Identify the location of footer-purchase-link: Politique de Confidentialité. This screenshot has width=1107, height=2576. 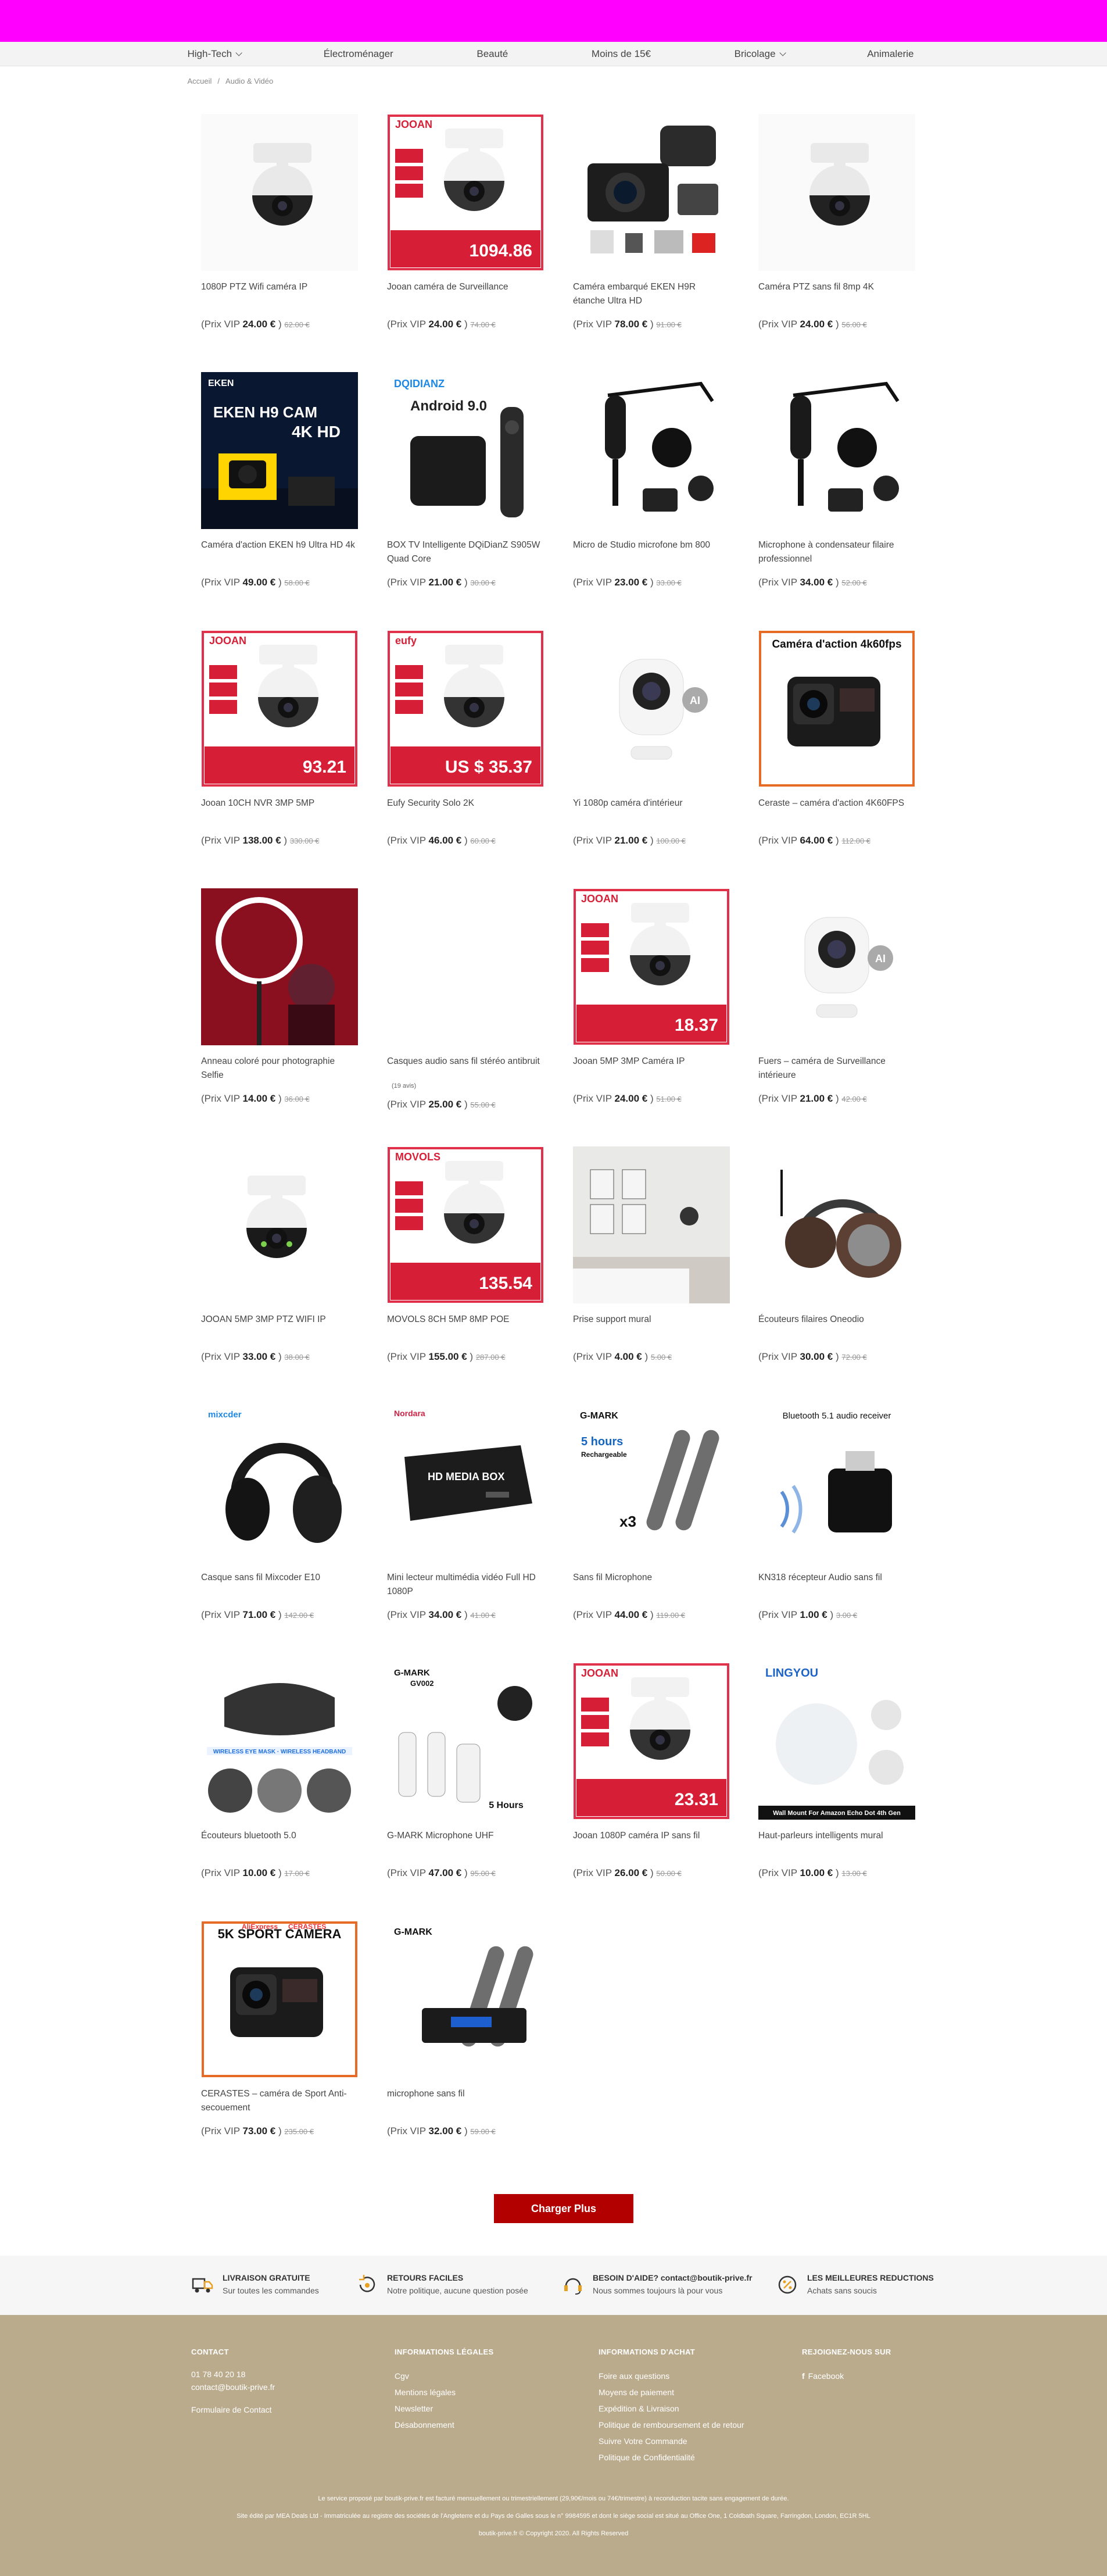
(671, 2457).